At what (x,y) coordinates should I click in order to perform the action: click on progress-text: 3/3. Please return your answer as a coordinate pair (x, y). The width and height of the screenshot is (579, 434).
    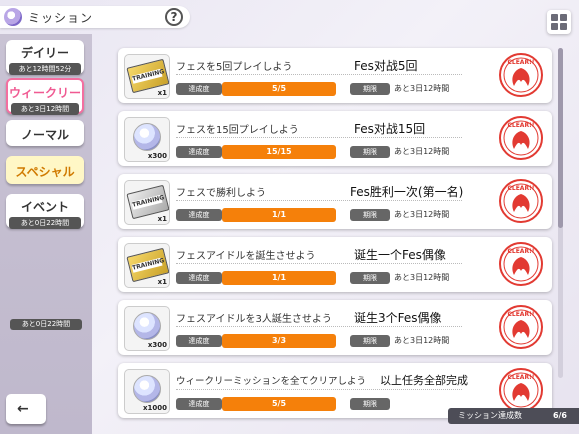
    Looking at the image, I should click on (279, 340).